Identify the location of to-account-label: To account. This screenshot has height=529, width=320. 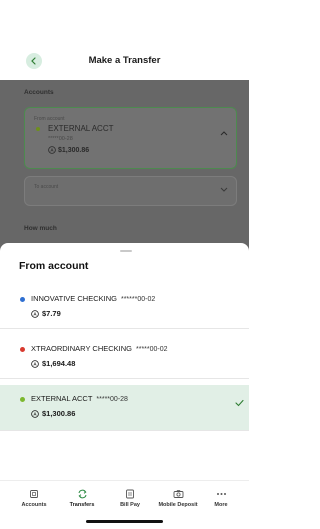
(46, 187).